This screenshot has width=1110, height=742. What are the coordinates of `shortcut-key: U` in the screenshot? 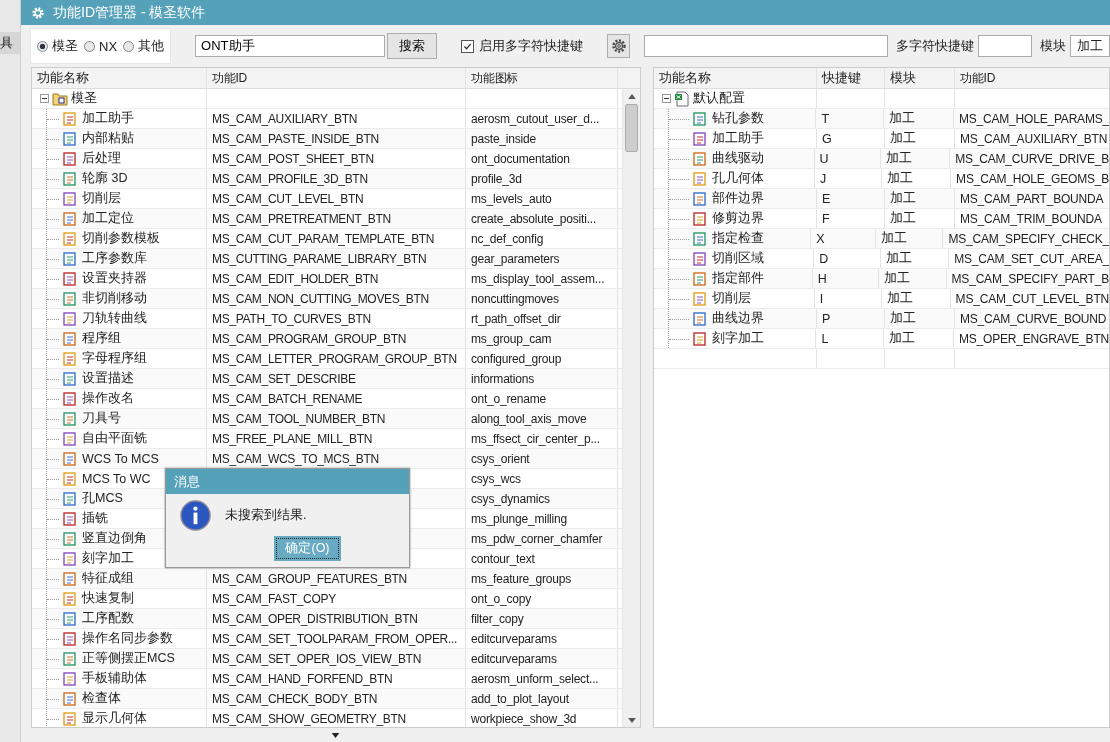 It's located at (824, 158).